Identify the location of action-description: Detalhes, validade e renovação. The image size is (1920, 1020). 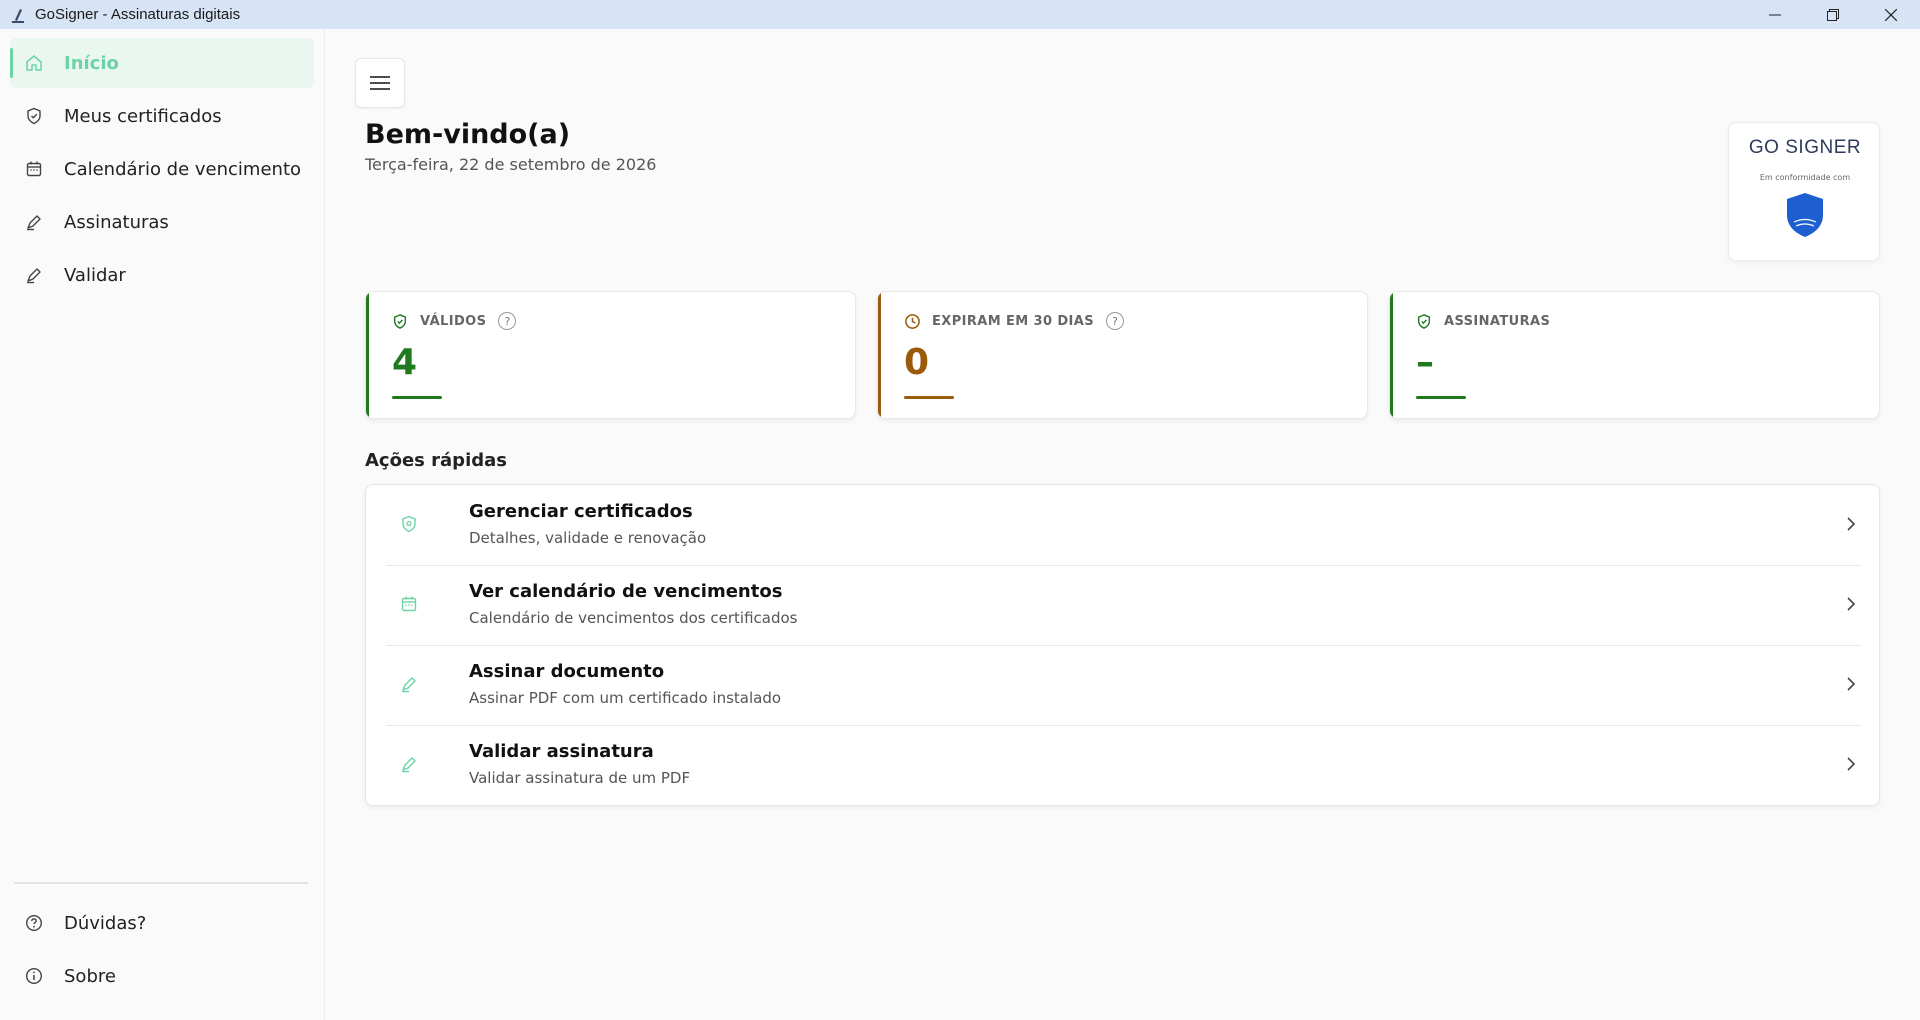
(588, 538).